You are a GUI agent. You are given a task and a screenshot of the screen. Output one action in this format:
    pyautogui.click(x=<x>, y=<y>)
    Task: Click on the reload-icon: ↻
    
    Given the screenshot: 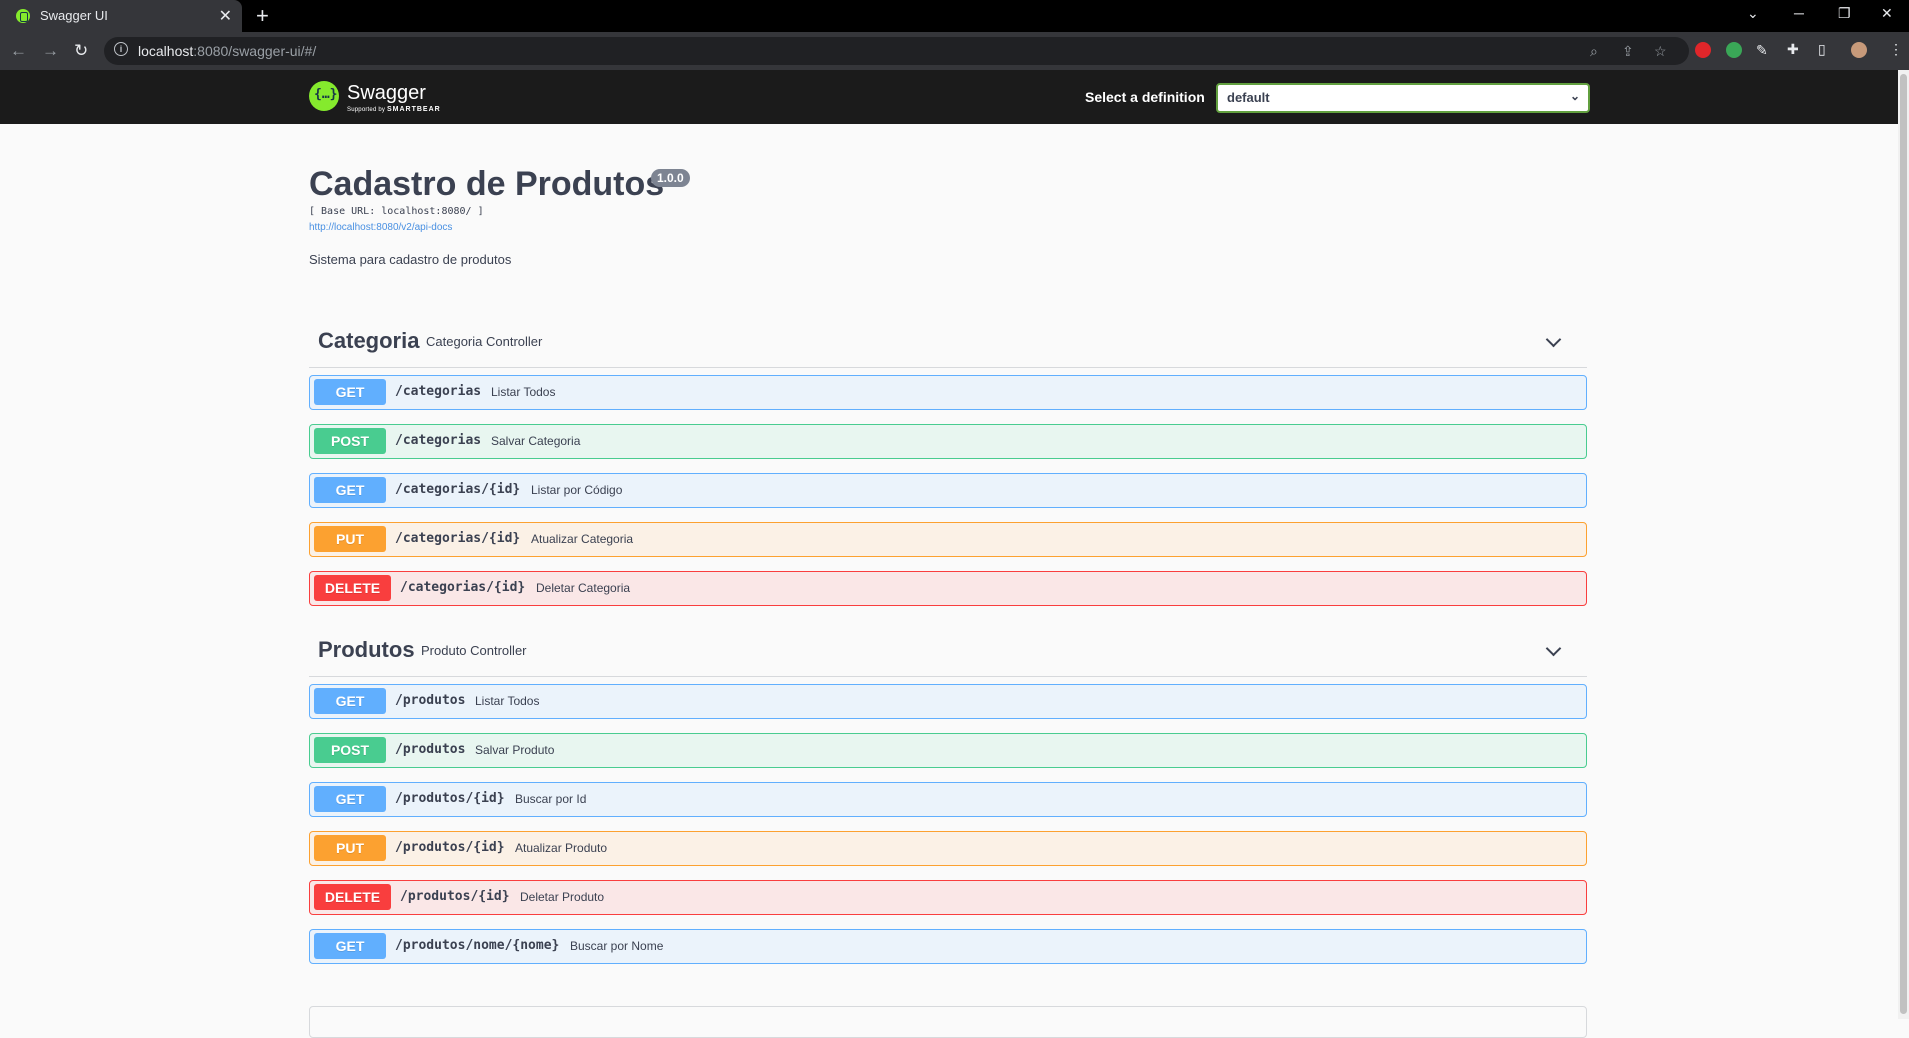 What is the action you would take?
    pyautogui.click(x=81, y=51)
    